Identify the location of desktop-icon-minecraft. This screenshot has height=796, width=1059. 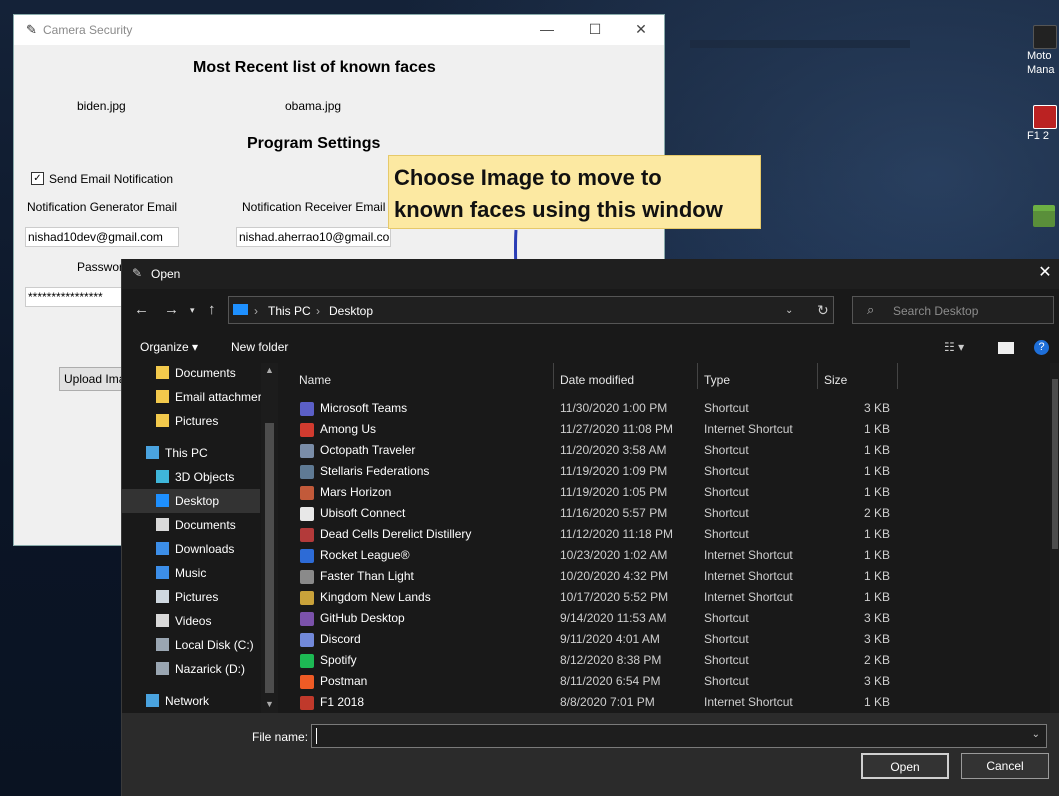
(1043, 216).